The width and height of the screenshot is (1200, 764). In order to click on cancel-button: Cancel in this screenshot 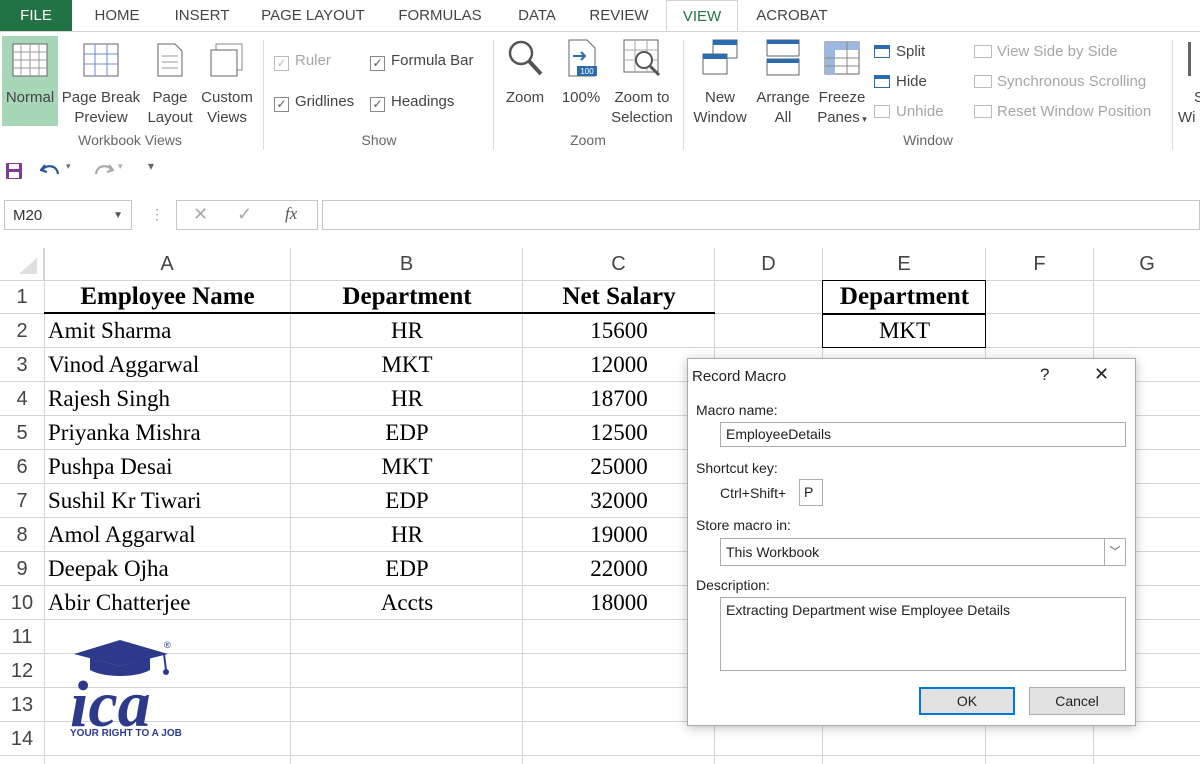, I will do `click(1077, 701)`.